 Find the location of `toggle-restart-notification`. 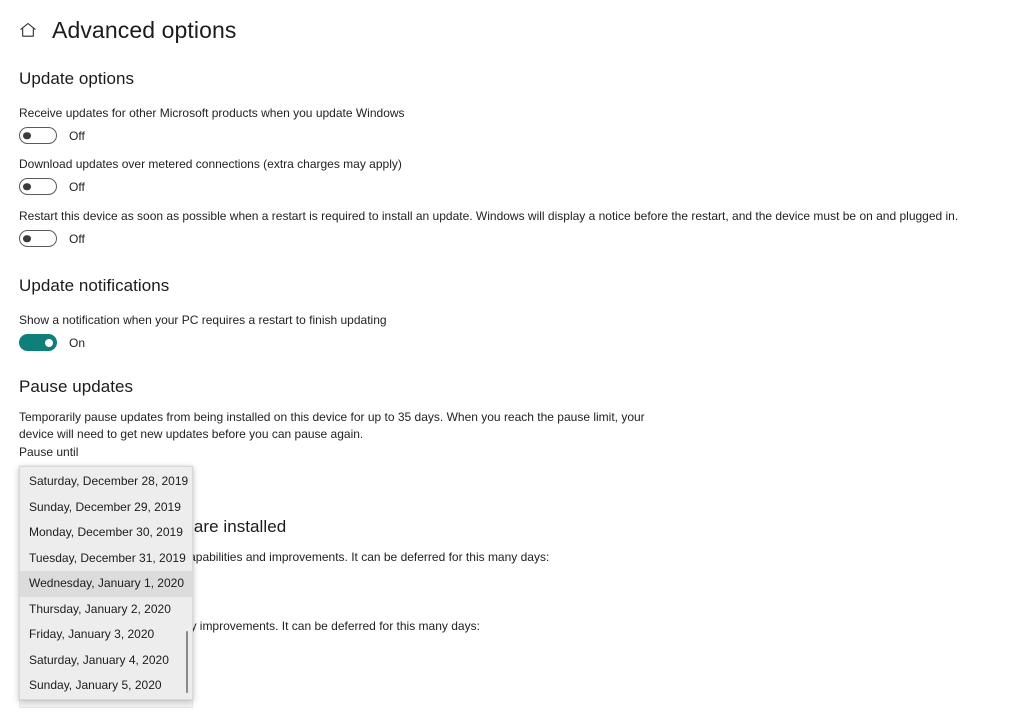

toggle-restart-notification is located at coordinates (38, 342).